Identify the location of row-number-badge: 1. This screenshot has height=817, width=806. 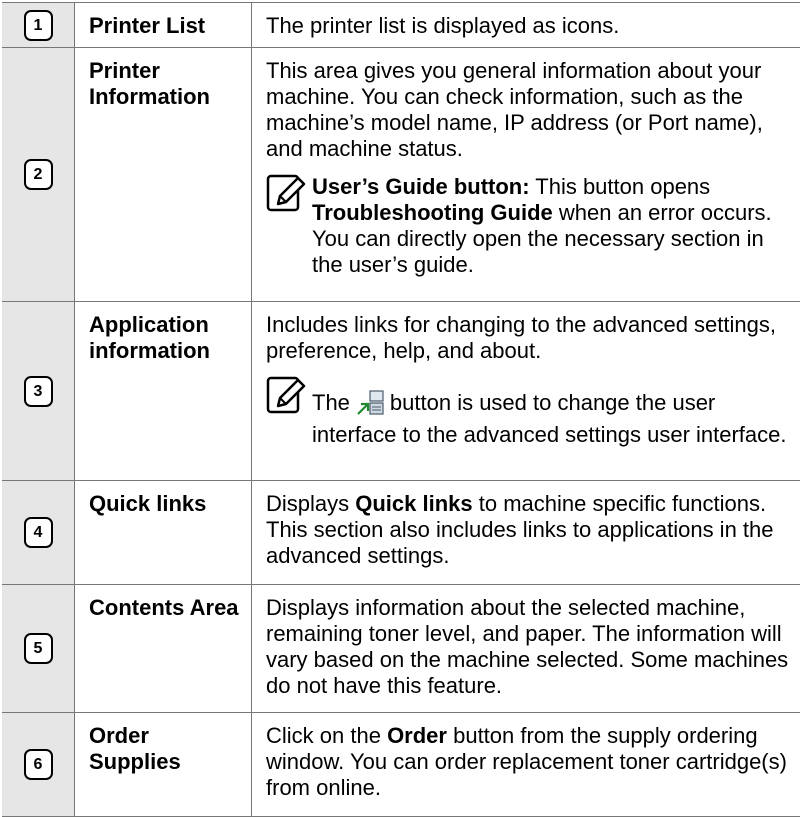
(38, 25).